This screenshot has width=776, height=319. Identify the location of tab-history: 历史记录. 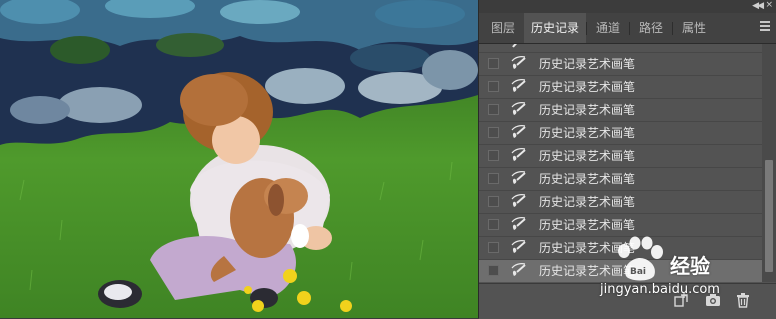
(555, 28).